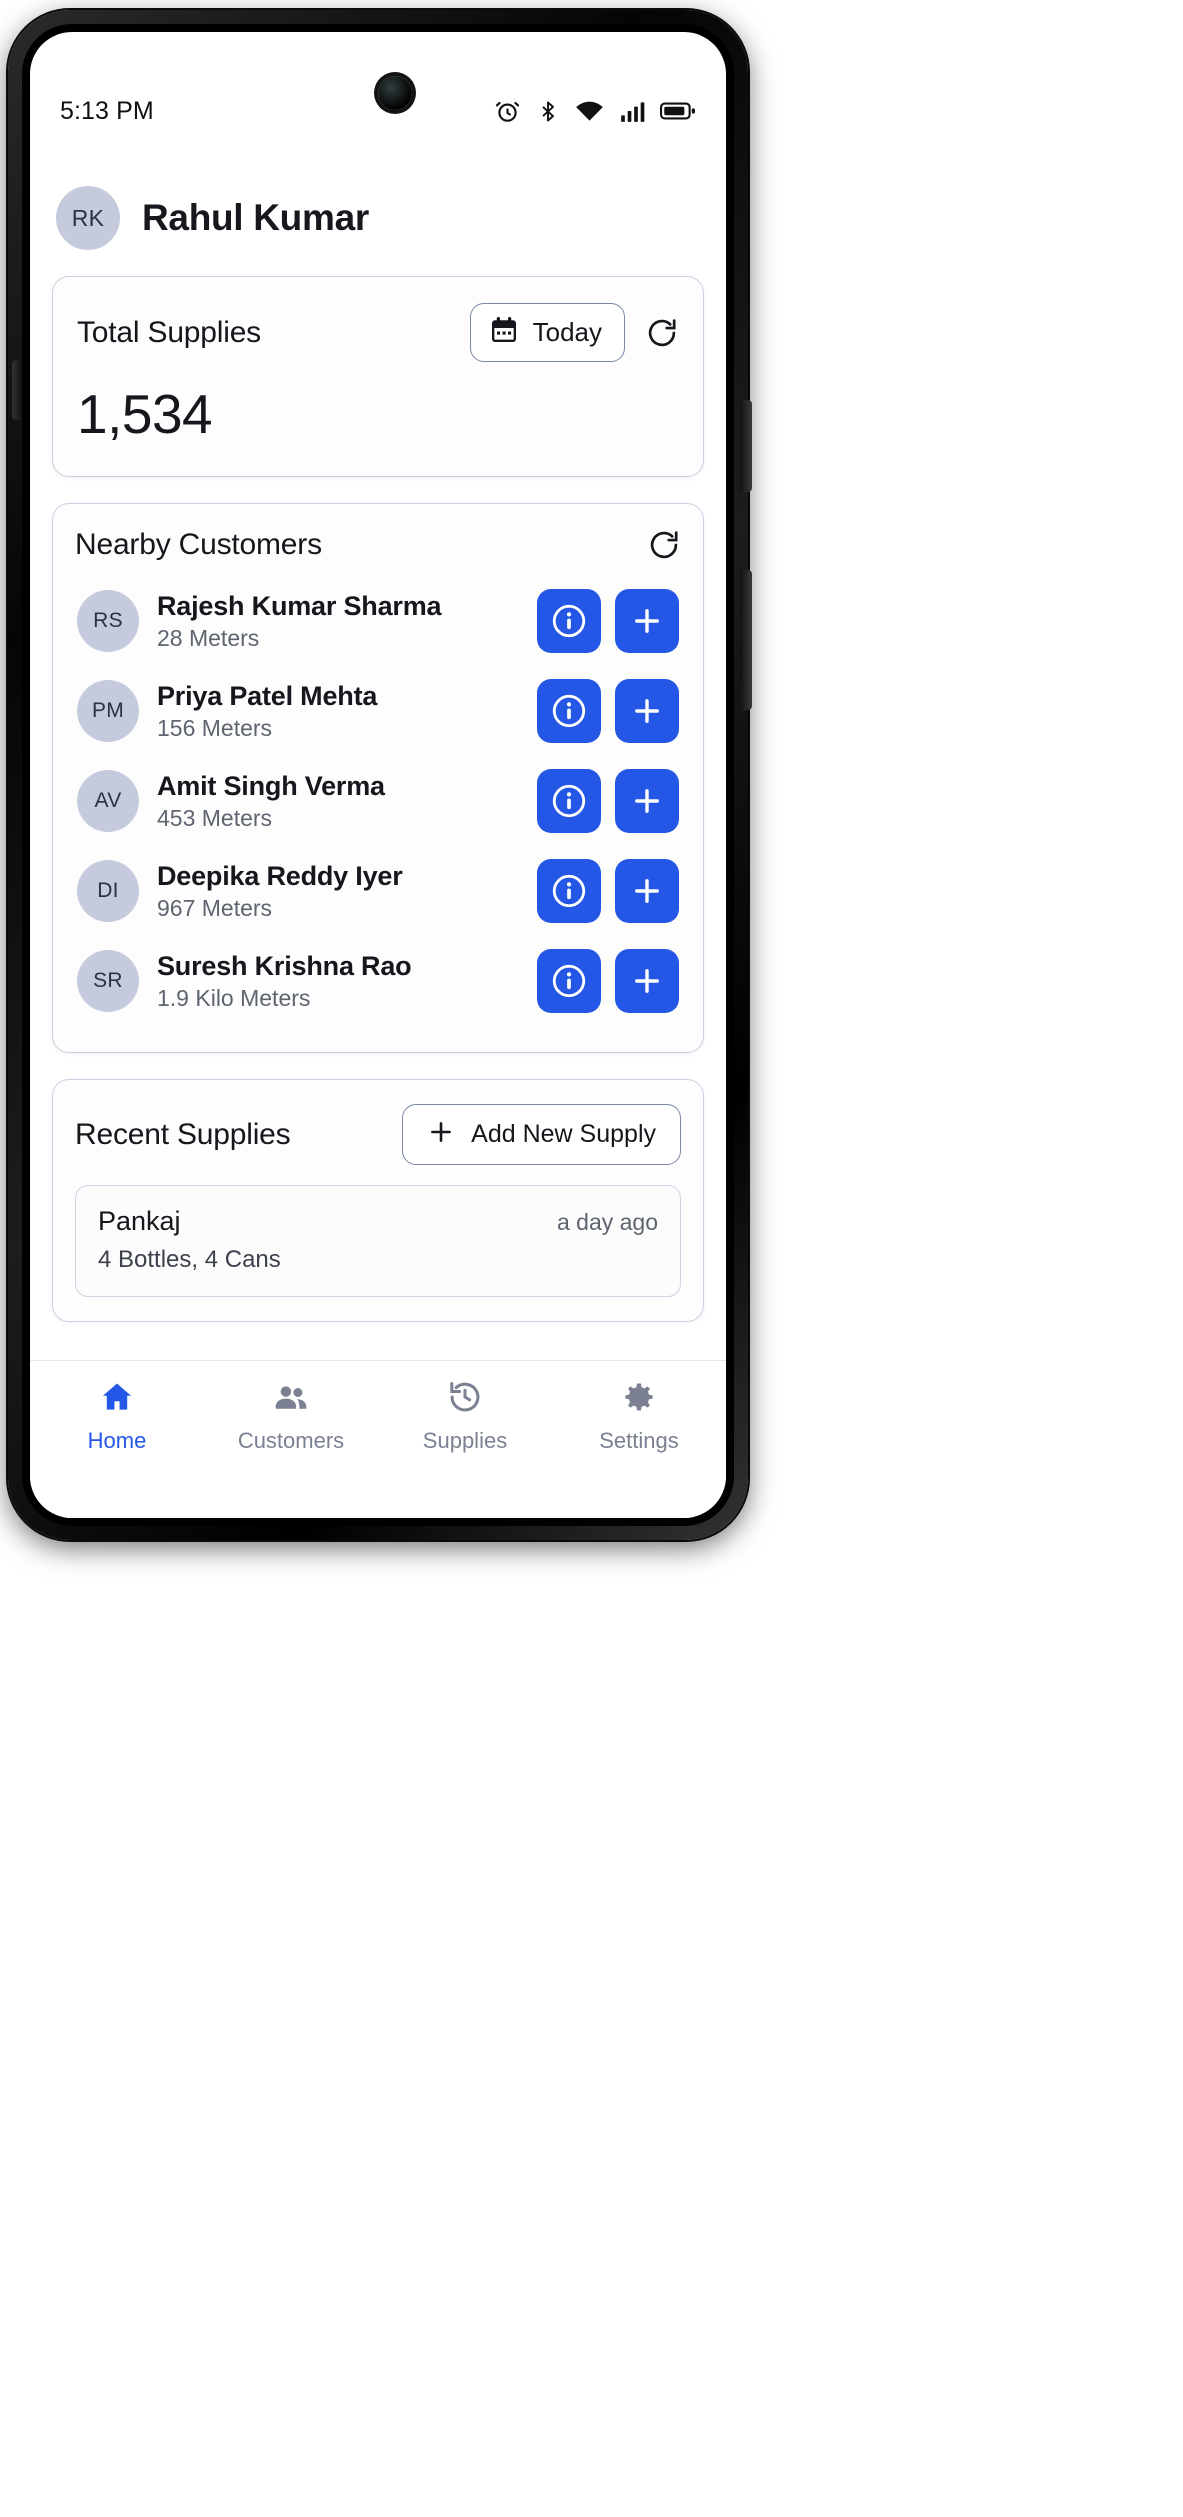  I want to click on cellular-signal-icon, so click(632, 111).